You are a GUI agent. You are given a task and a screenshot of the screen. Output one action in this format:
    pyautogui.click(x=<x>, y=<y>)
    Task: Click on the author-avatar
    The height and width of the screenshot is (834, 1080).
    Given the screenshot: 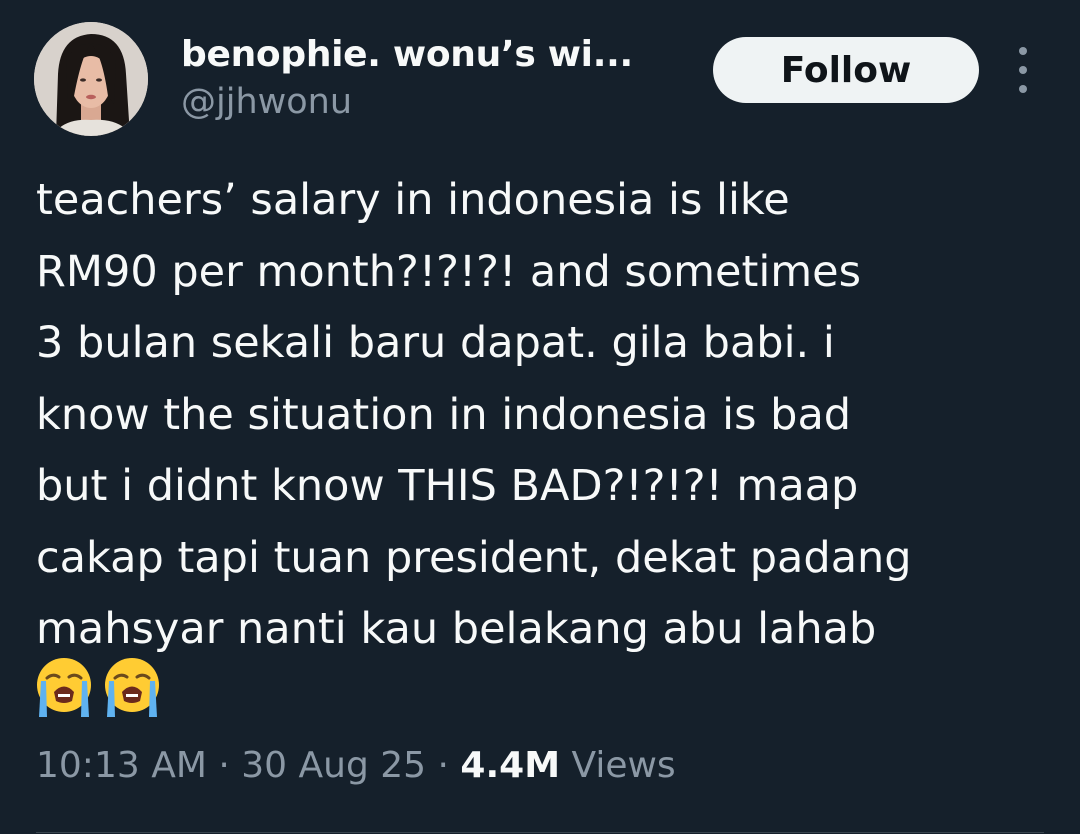 What is the action you would take?
    pyautogui.click(x=91, y=79)
    